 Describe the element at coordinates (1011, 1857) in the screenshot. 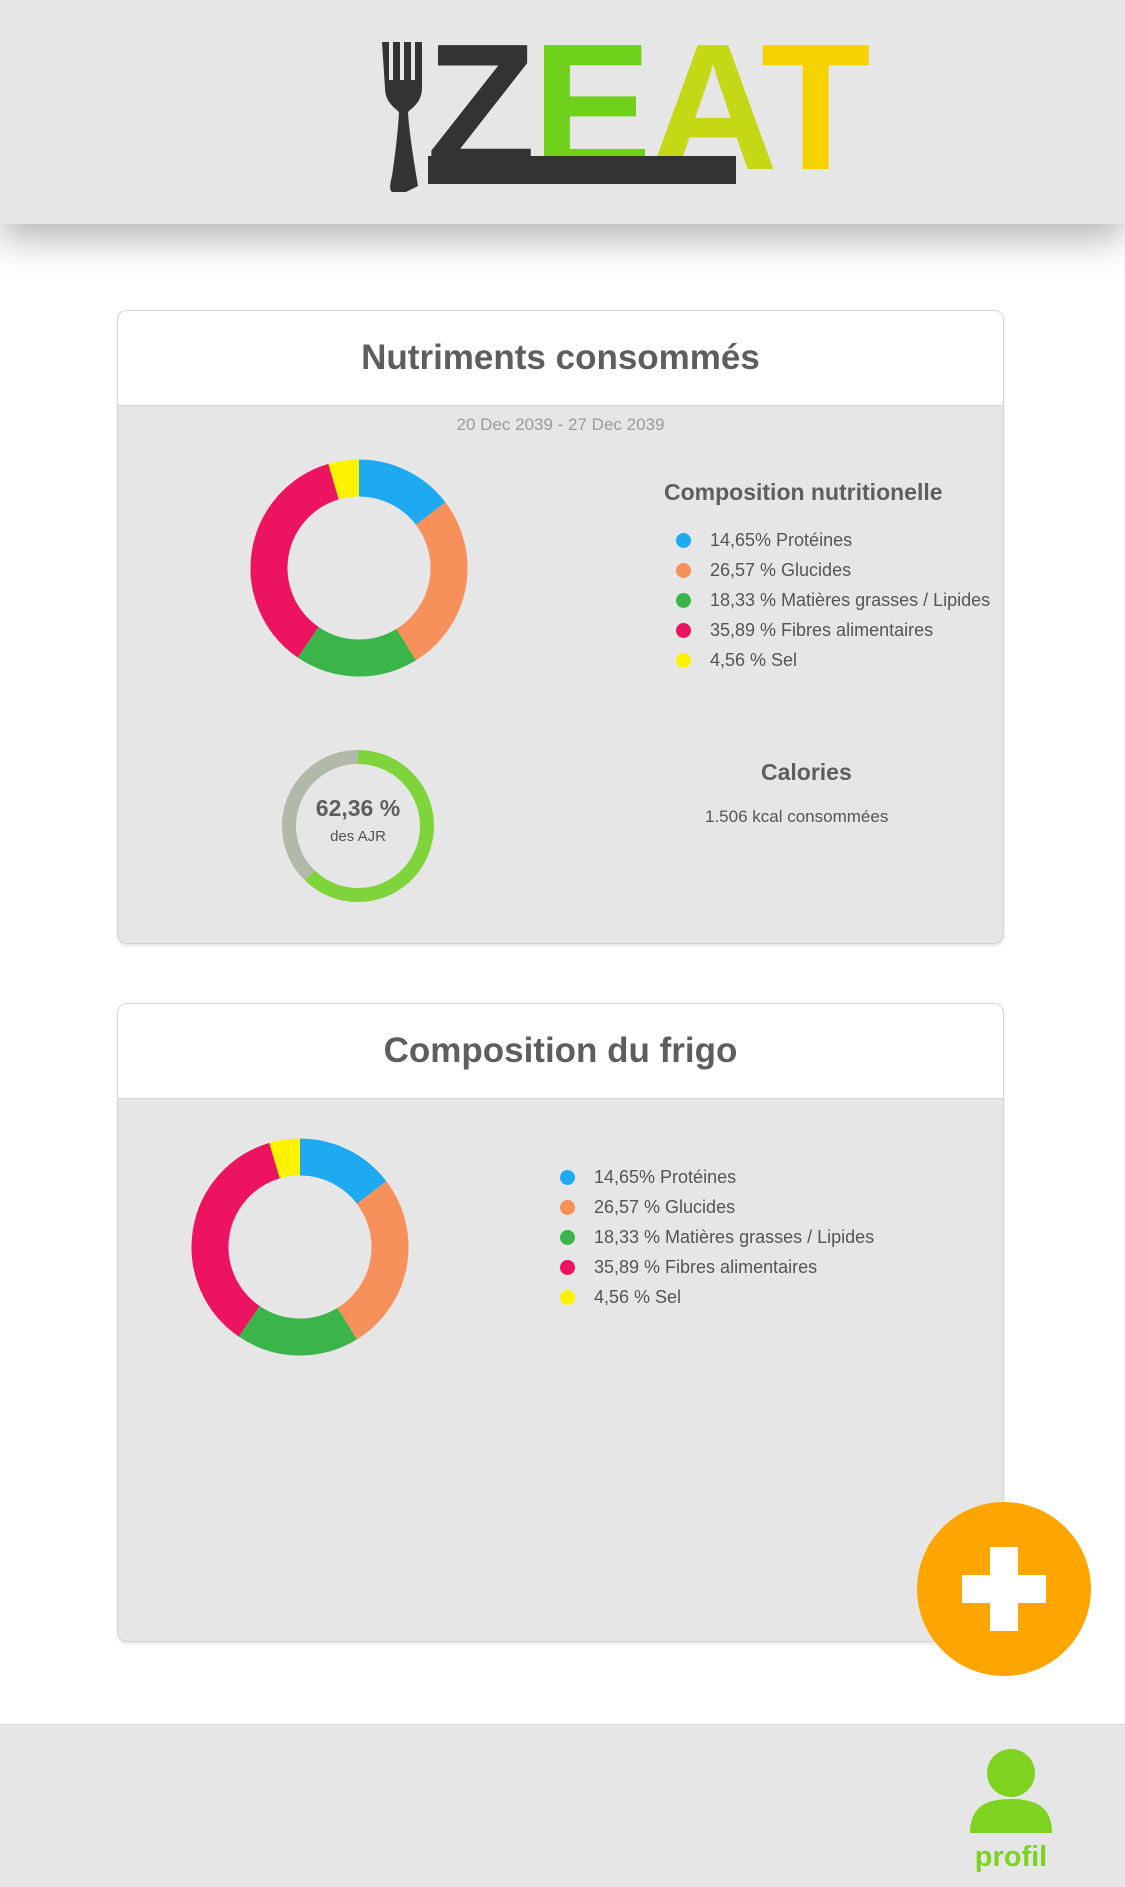

I see `profile-label: profil` at that location.